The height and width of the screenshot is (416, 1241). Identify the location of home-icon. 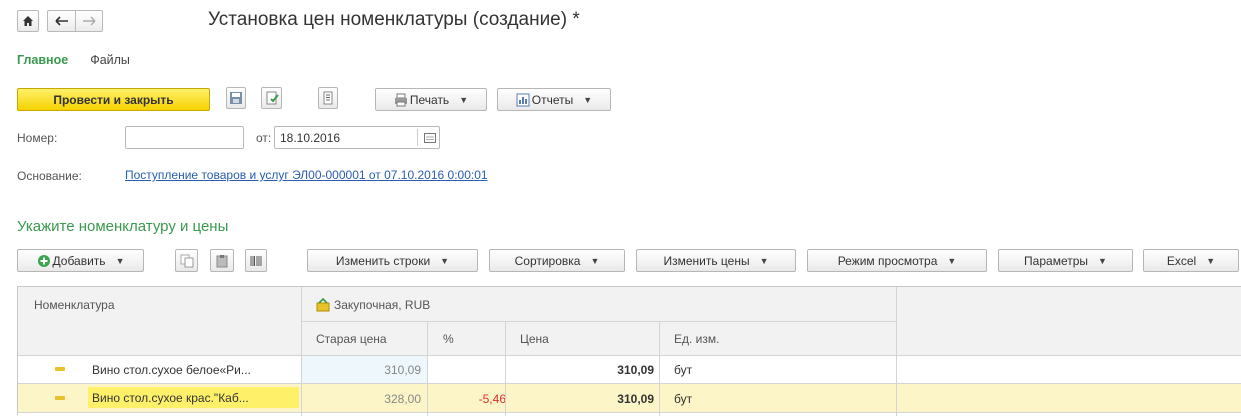
(28, 21).